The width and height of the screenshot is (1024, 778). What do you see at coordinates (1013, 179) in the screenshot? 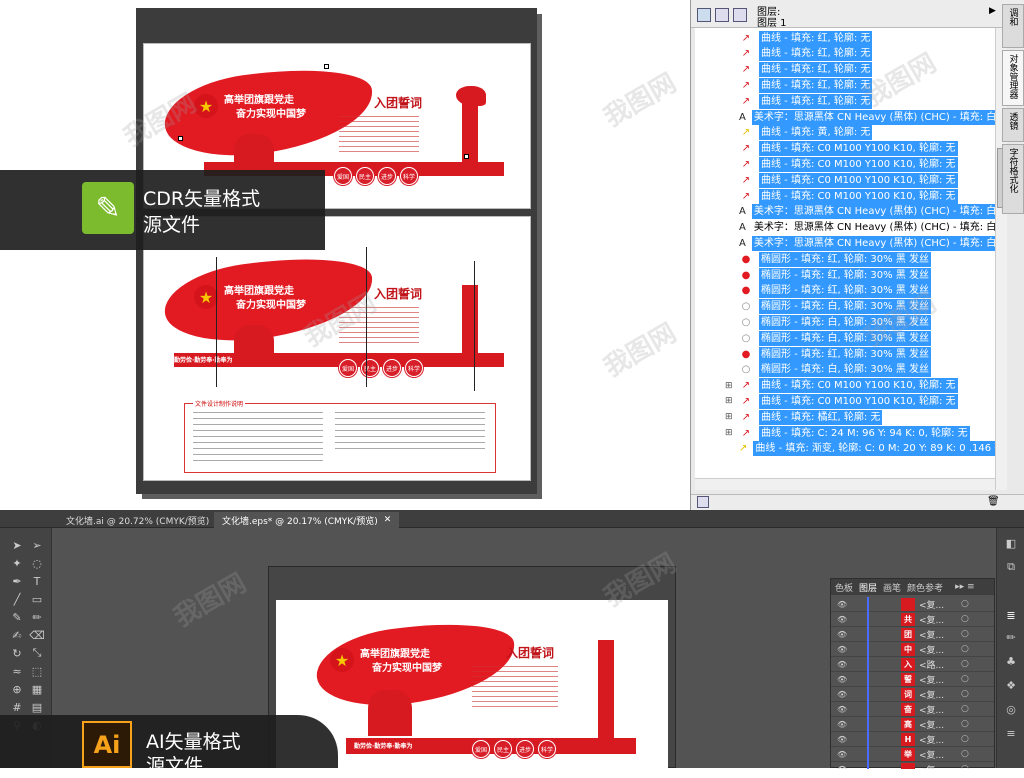
I see `tab-character-format: 字符格式化` at bounding box center [1013, 179].